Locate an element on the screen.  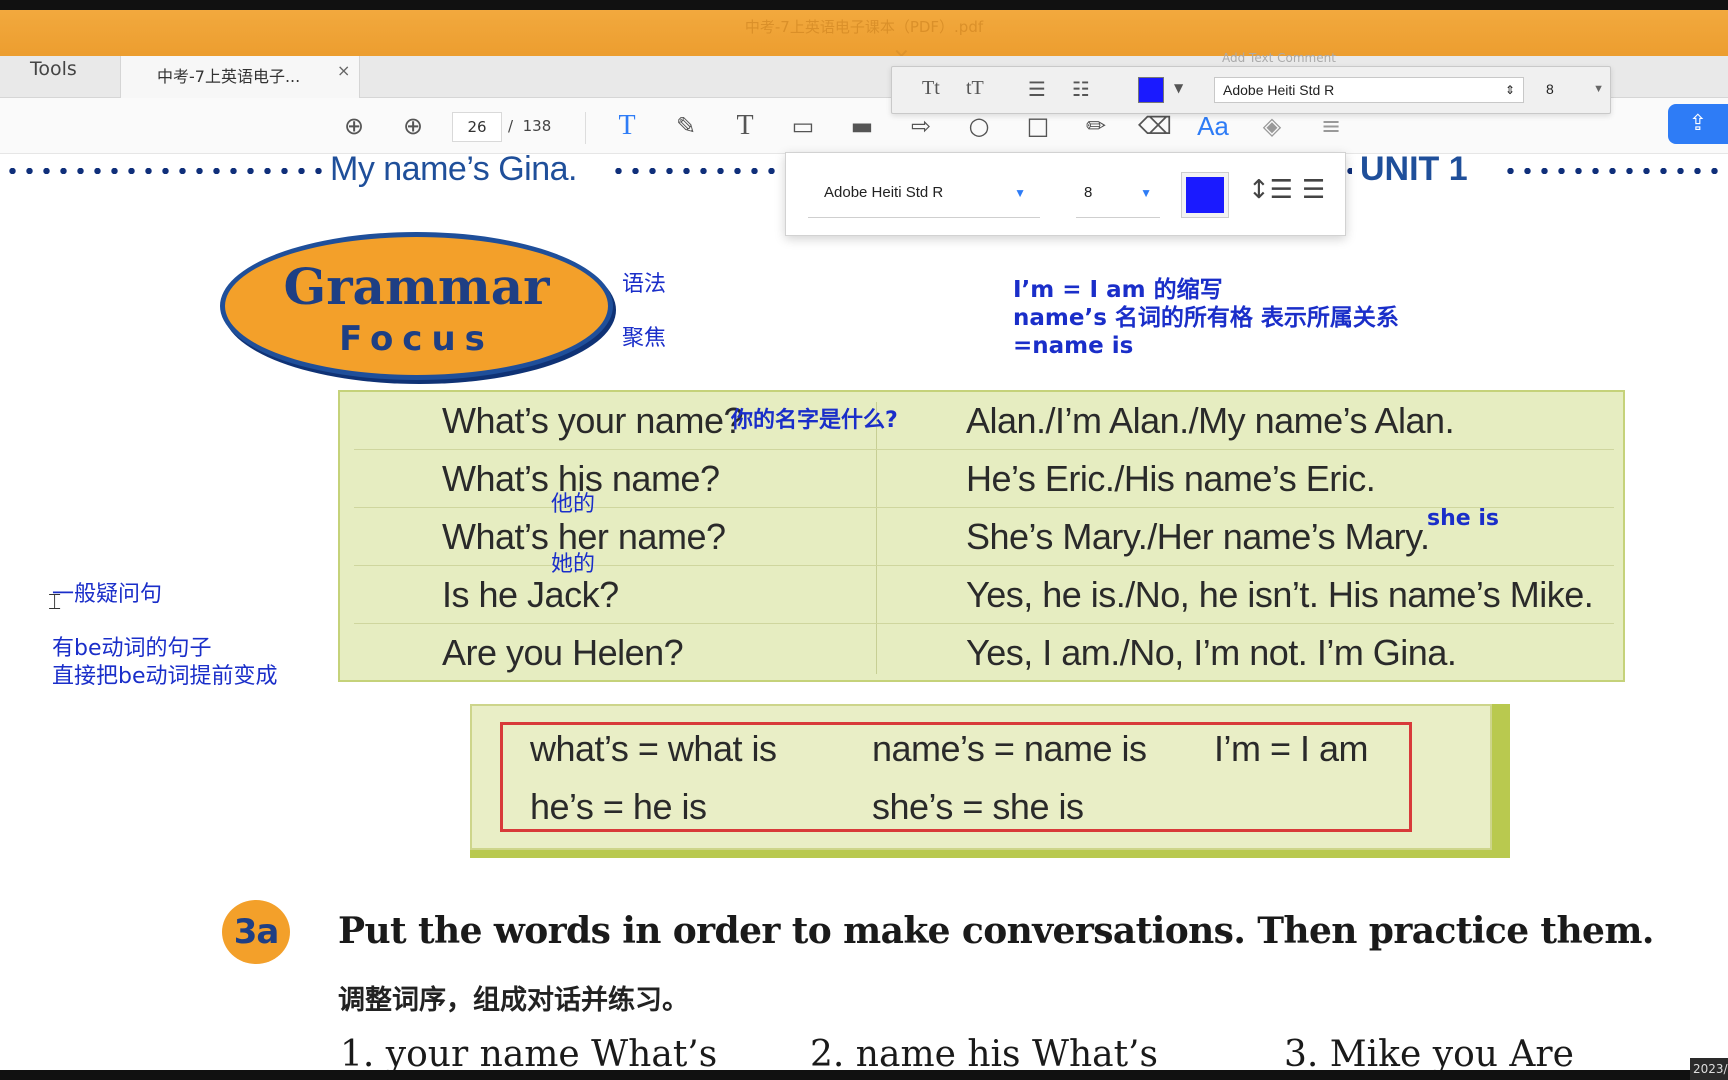
unit-title: My name’s Gina. is located at coordinates (453, 169).